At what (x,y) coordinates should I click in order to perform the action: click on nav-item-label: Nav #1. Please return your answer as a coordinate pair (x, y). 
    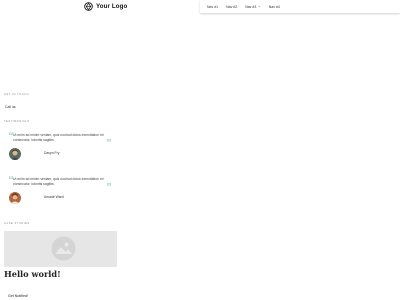
    Looking at the image, I should click on (213, 6).